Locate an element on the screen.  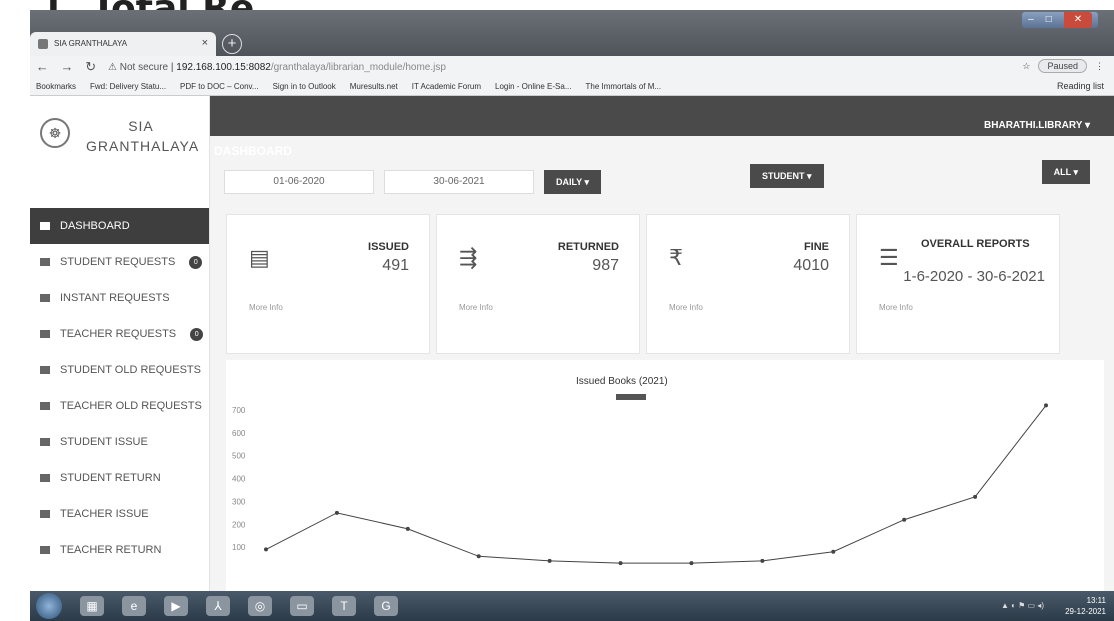
file-explorer-icon: ▦ is located at coordinates (92, 606).